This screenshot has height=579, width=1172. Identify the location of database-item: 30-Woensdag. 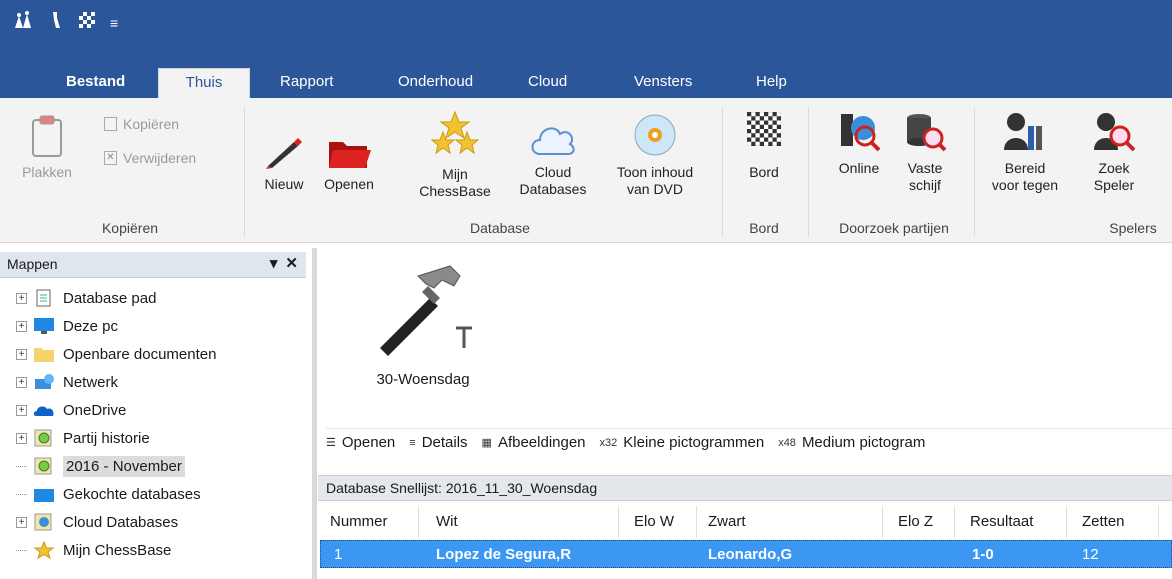
(423, 325).